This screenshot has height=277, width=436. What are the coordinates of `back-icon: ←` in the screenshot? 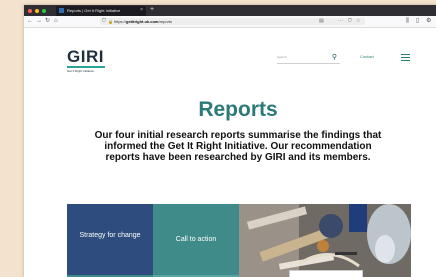 It's located at (30, 21).